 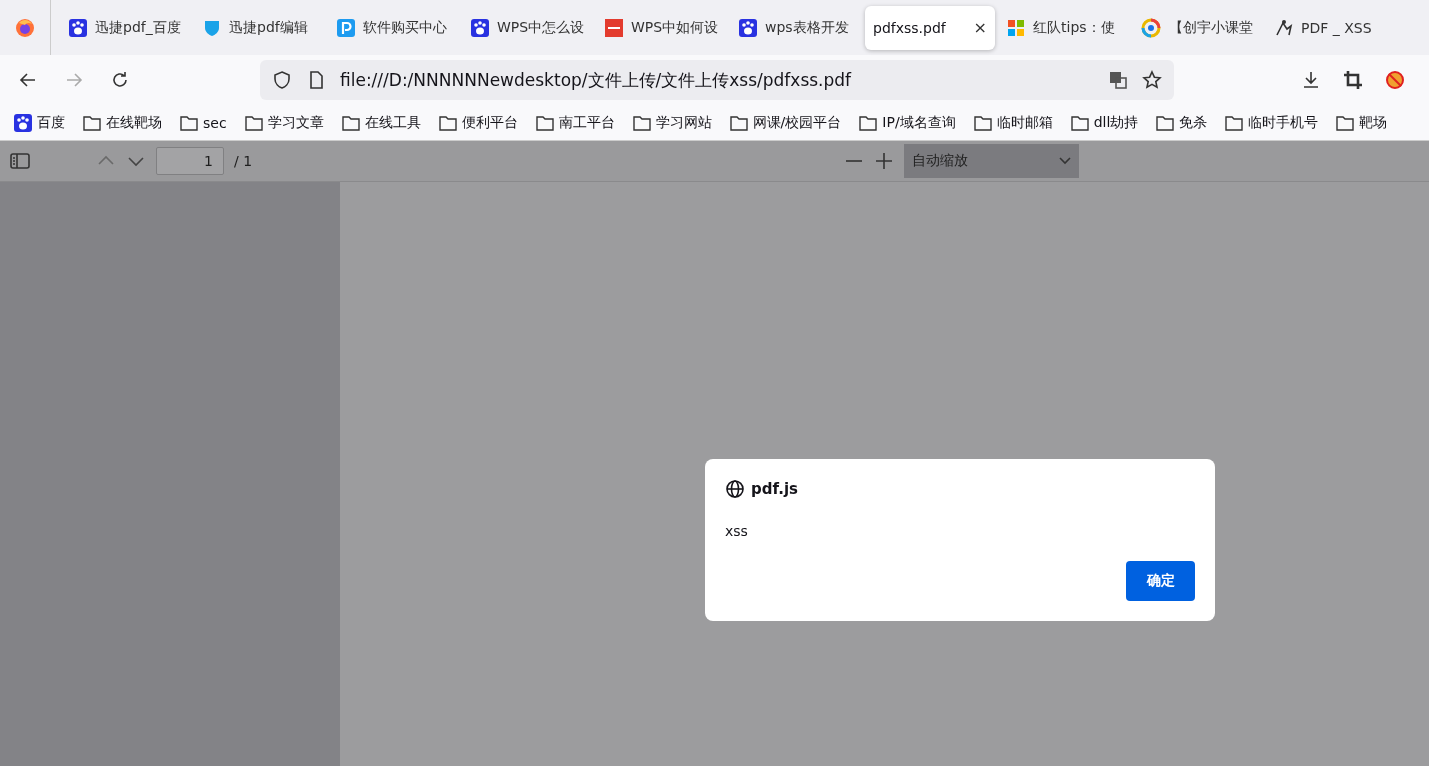 What do you see at coordinates (1064, 27) in the screenshot?
I see `browser-tab: 红队tips：使` at bounding box center [1064, 27].